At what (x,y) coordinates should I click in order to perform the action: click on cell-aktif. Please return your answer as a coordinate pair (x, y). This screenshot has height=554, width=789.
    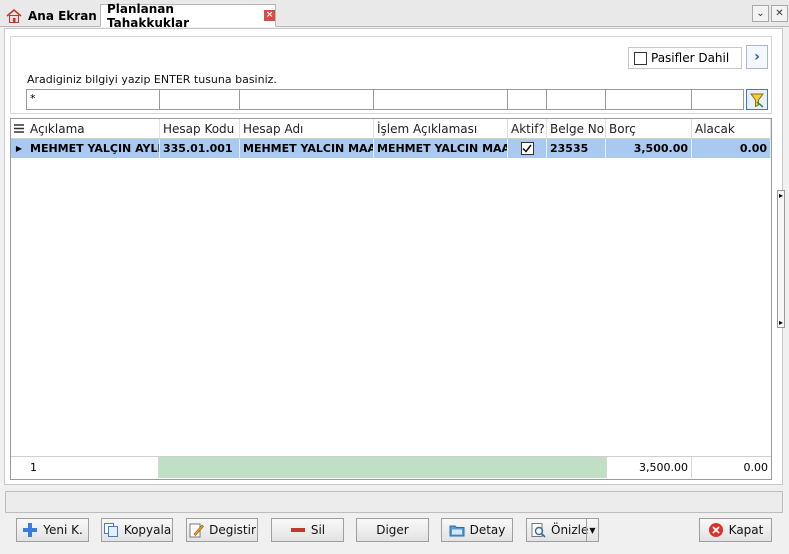
    Looking at the image, I should click on (527, 148).